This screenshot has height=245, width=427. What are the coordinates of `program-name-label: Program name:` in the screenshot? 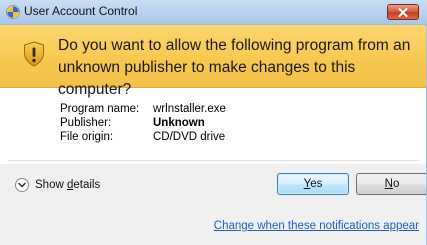 It's located at (100, 109).